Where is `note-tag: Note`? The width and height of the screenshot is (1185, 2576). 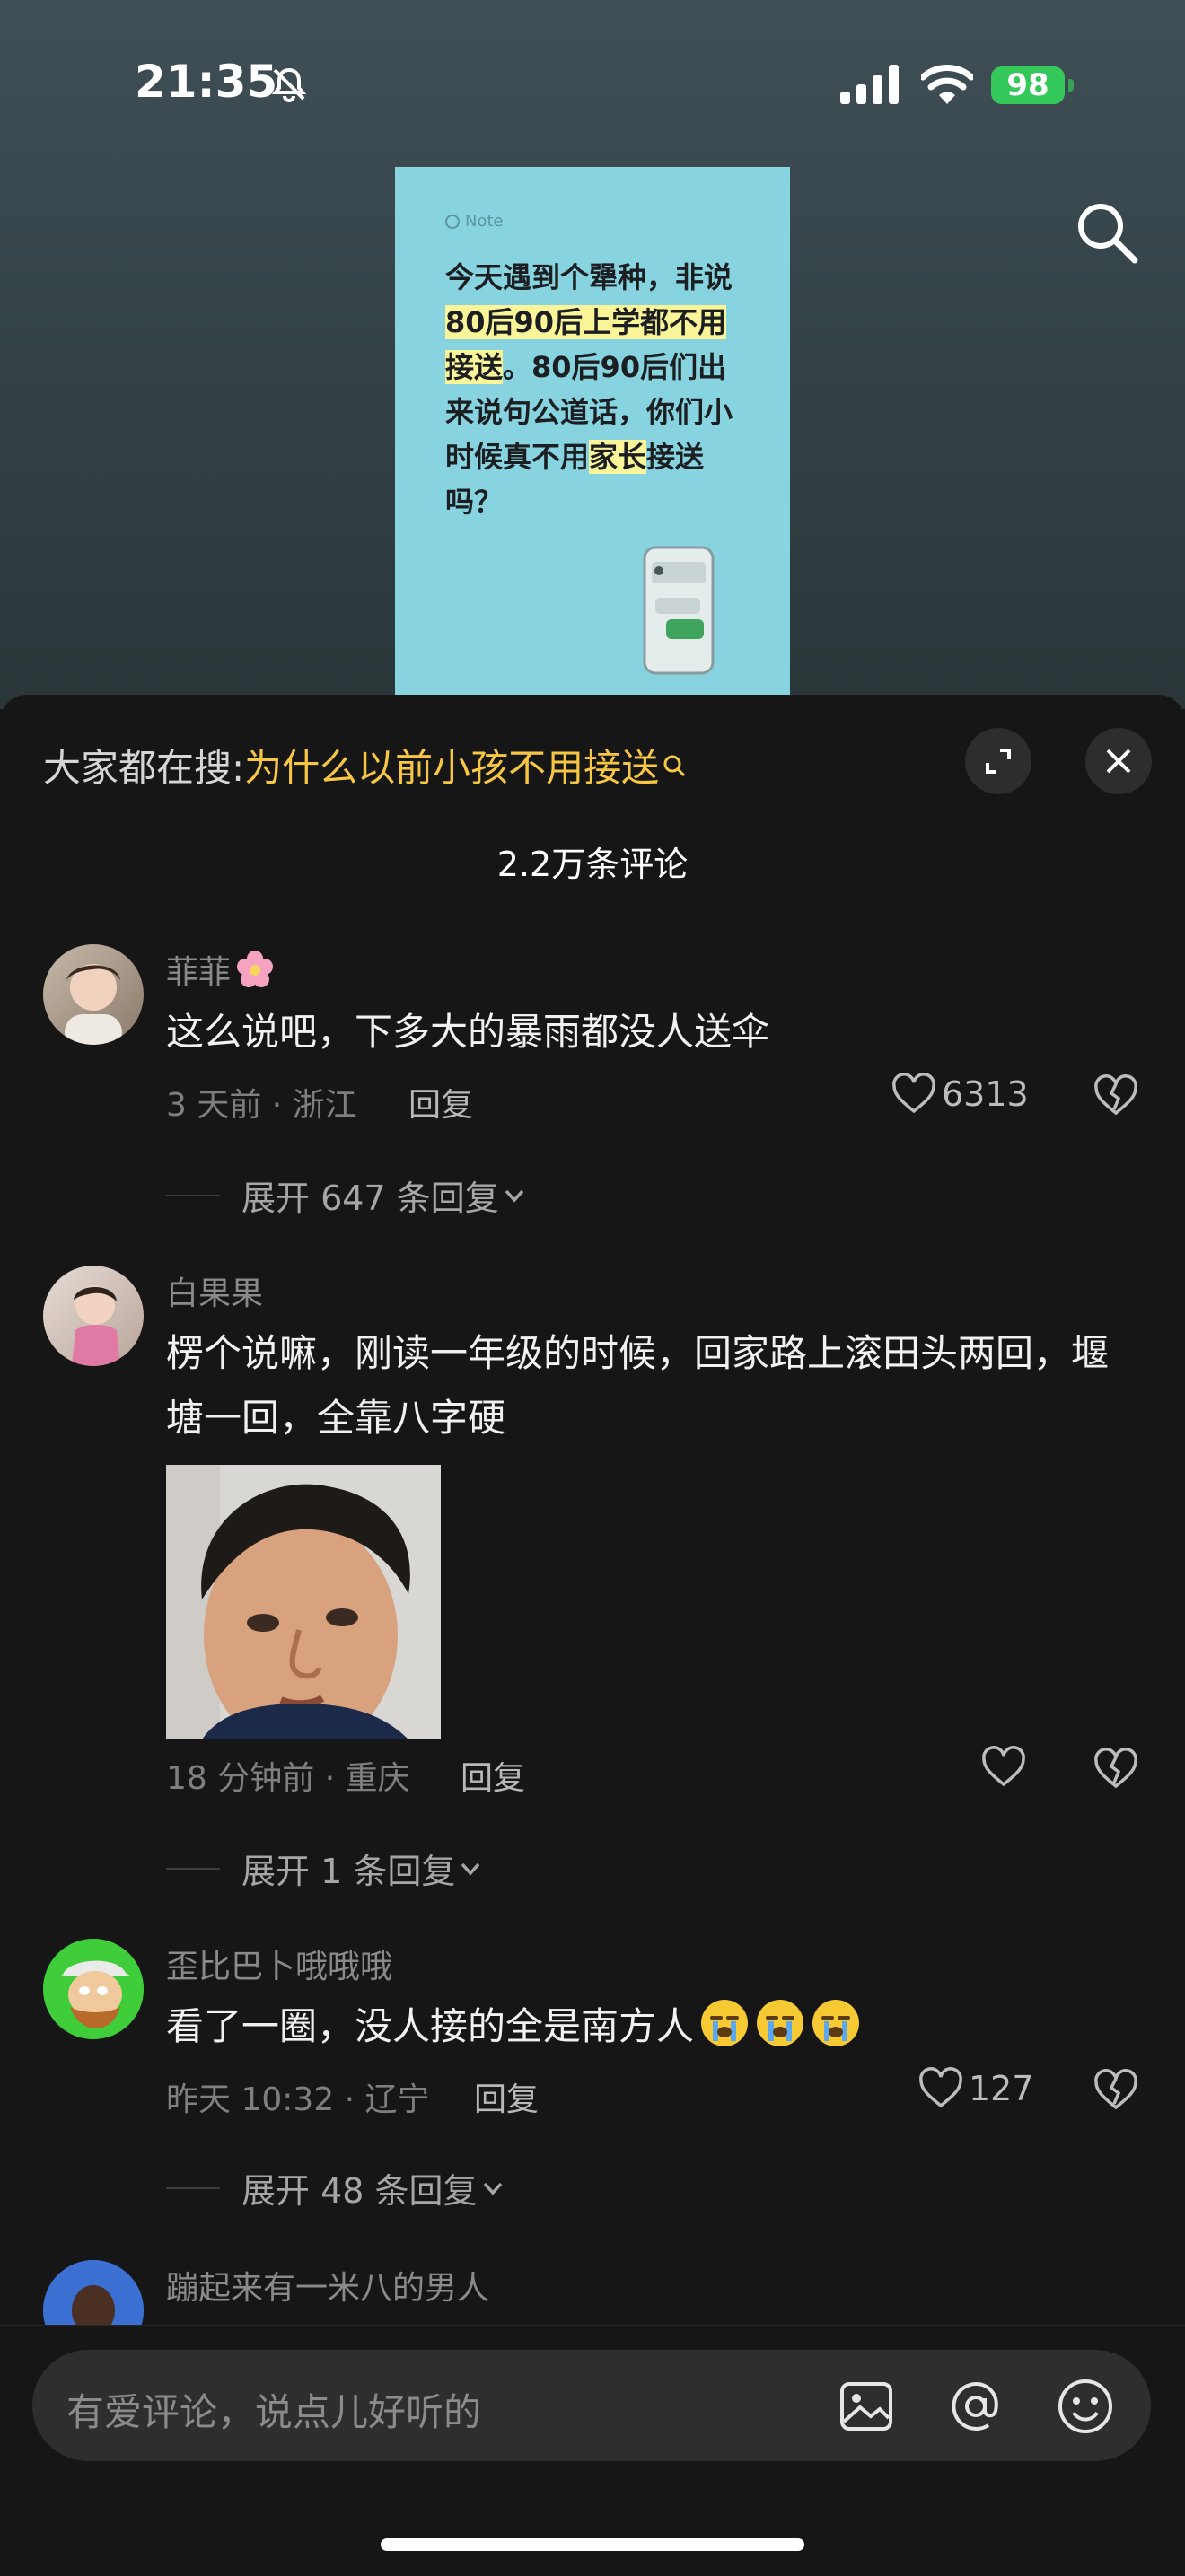
note-tag: Note is located at coordinates (474, 221).